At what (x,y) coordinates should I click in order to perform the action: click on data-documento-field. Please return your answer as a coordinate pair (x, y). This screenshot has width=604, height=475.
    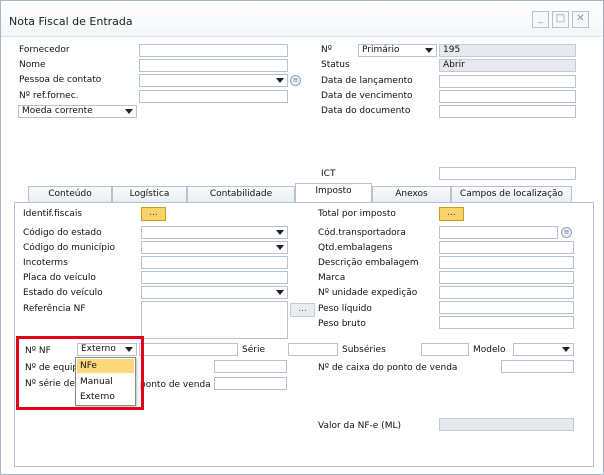
    Looking at the image, I should click on (507, 111).